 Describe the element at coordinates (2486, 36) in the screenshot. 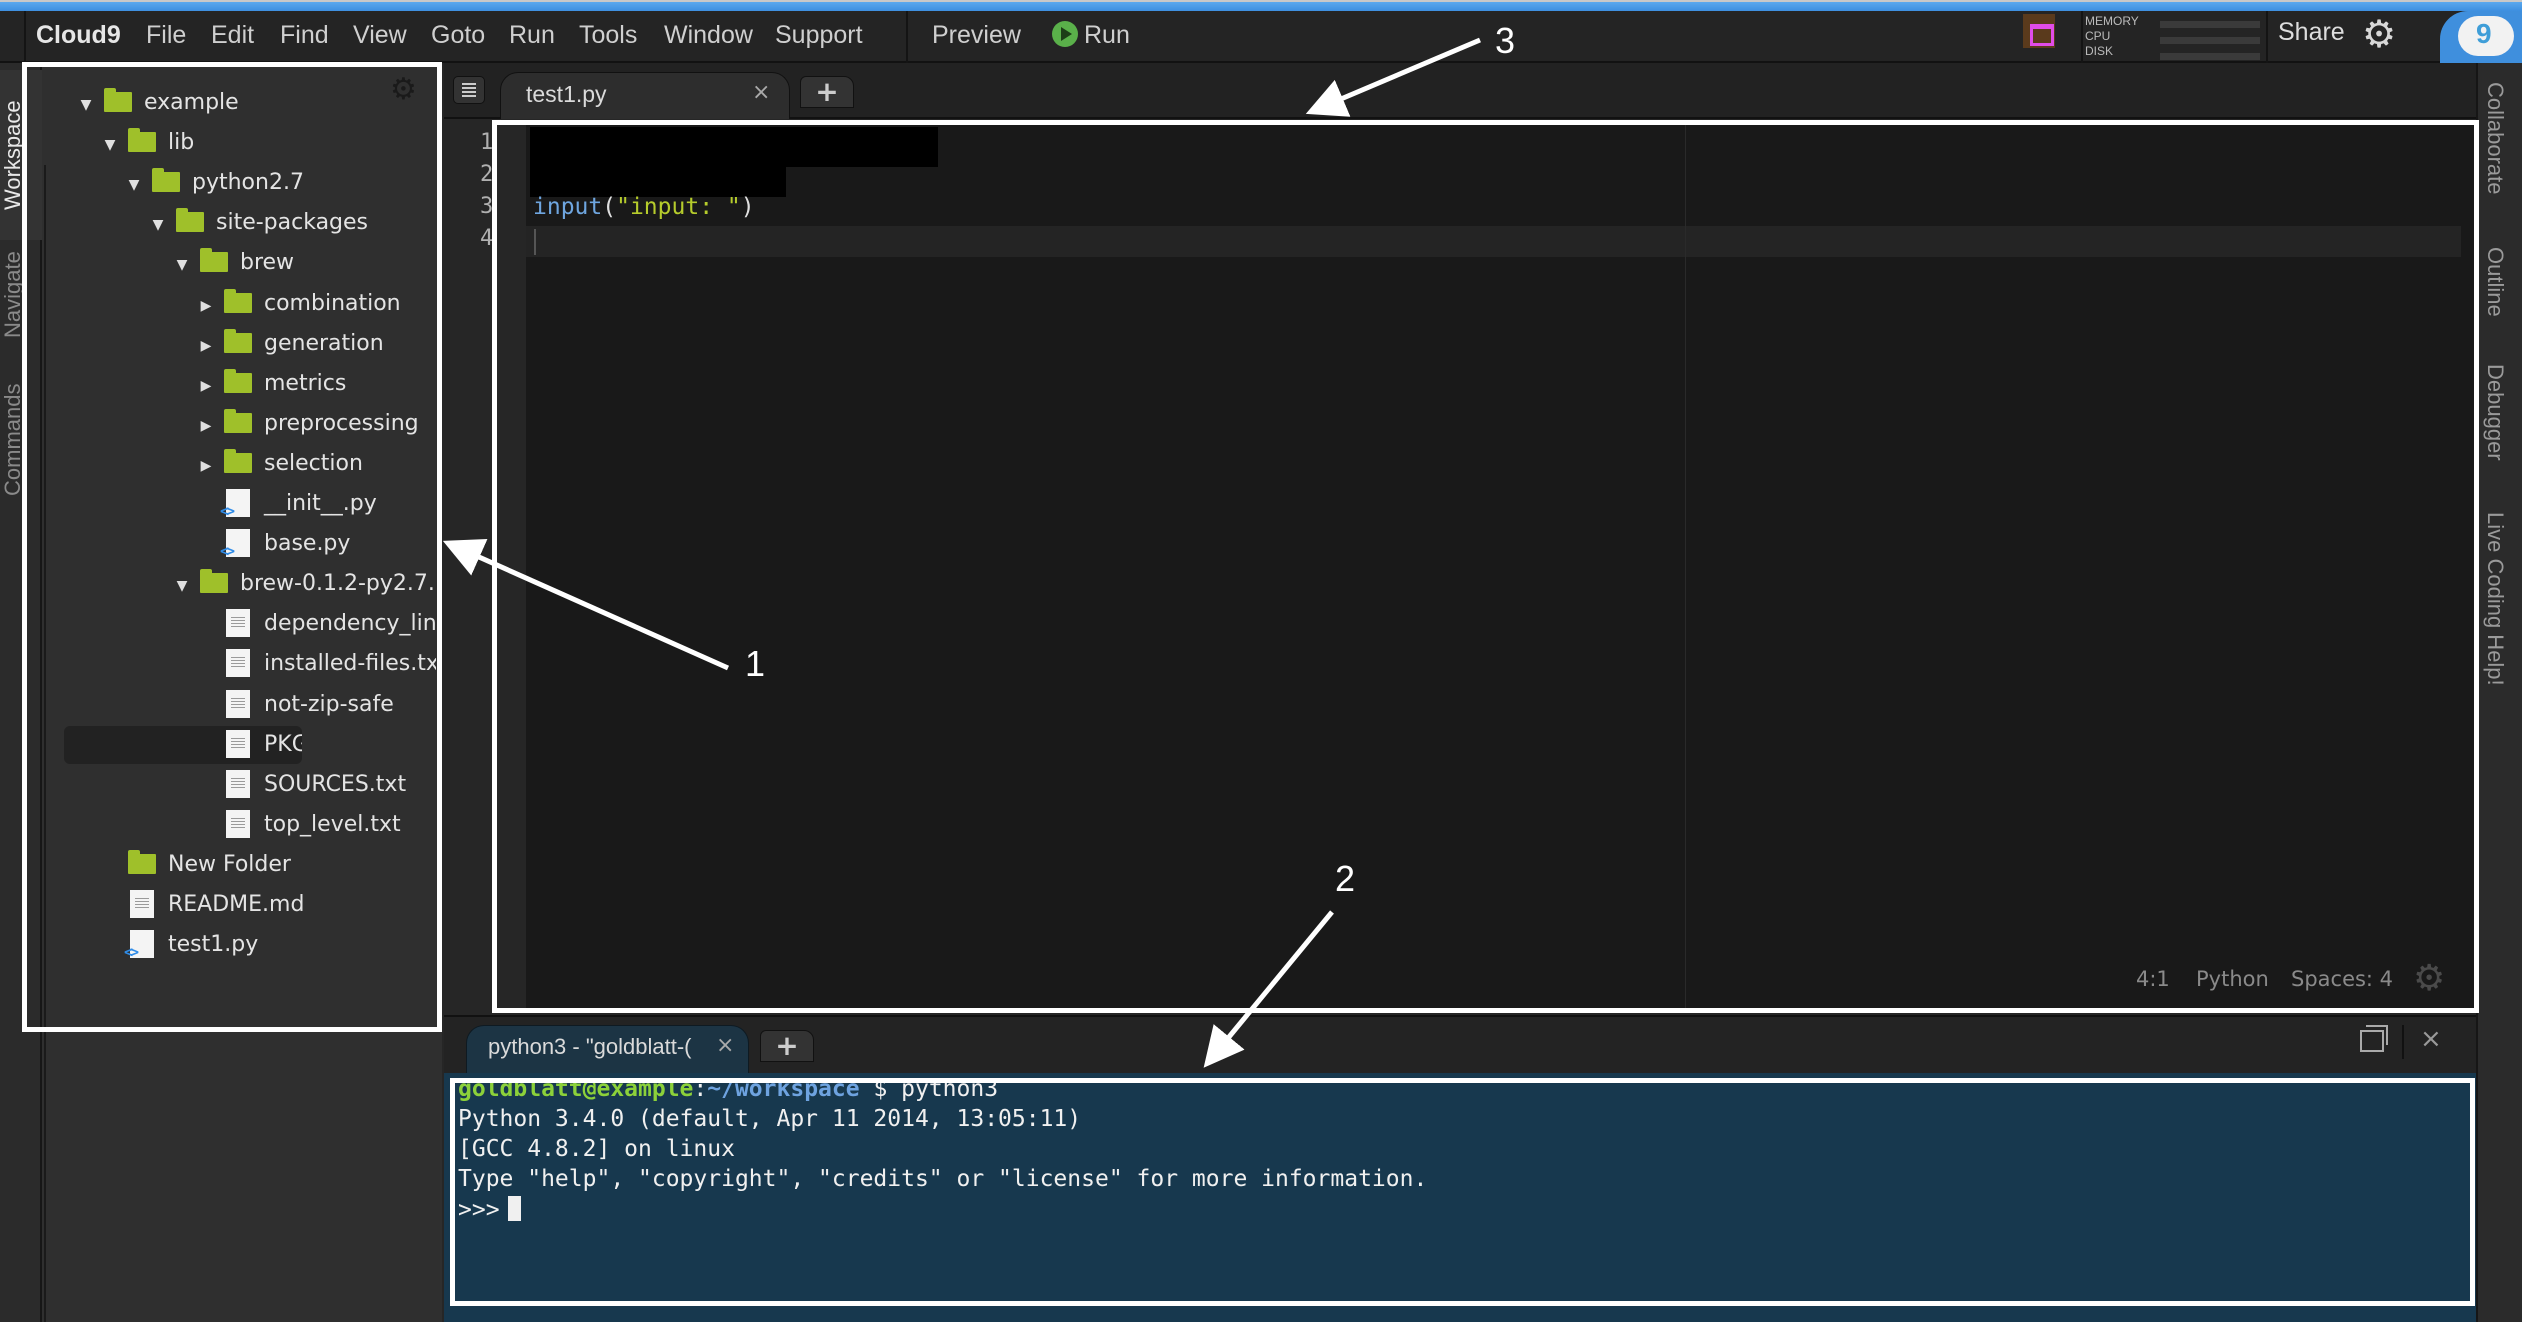

I see `cloud9-logo-icon: 9` at that location.